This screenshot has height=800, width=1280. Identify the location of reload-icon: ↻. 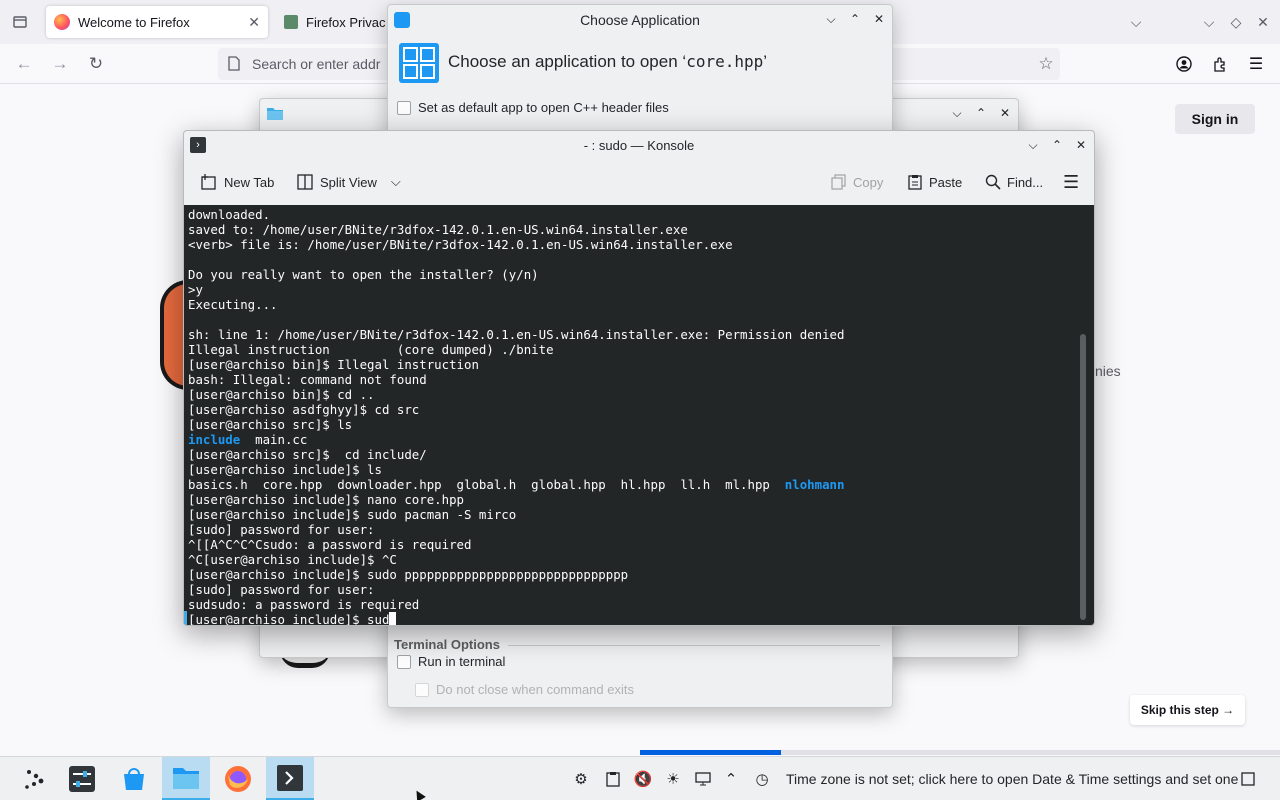
(96, 64).